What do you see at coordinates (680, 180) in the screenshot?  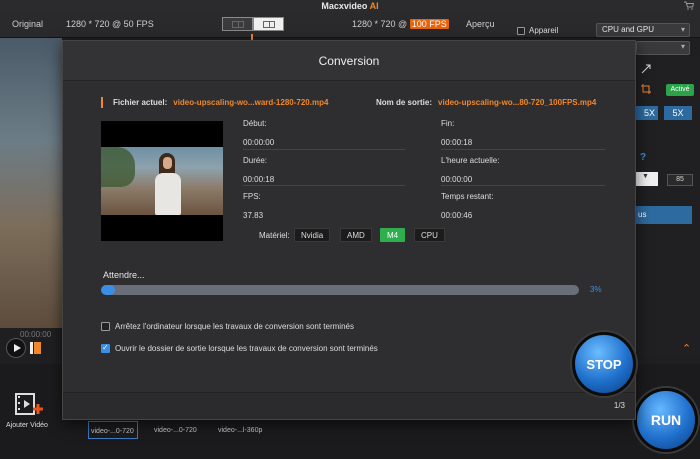 I see `value-field: 85` at bounding box center [680, 180].